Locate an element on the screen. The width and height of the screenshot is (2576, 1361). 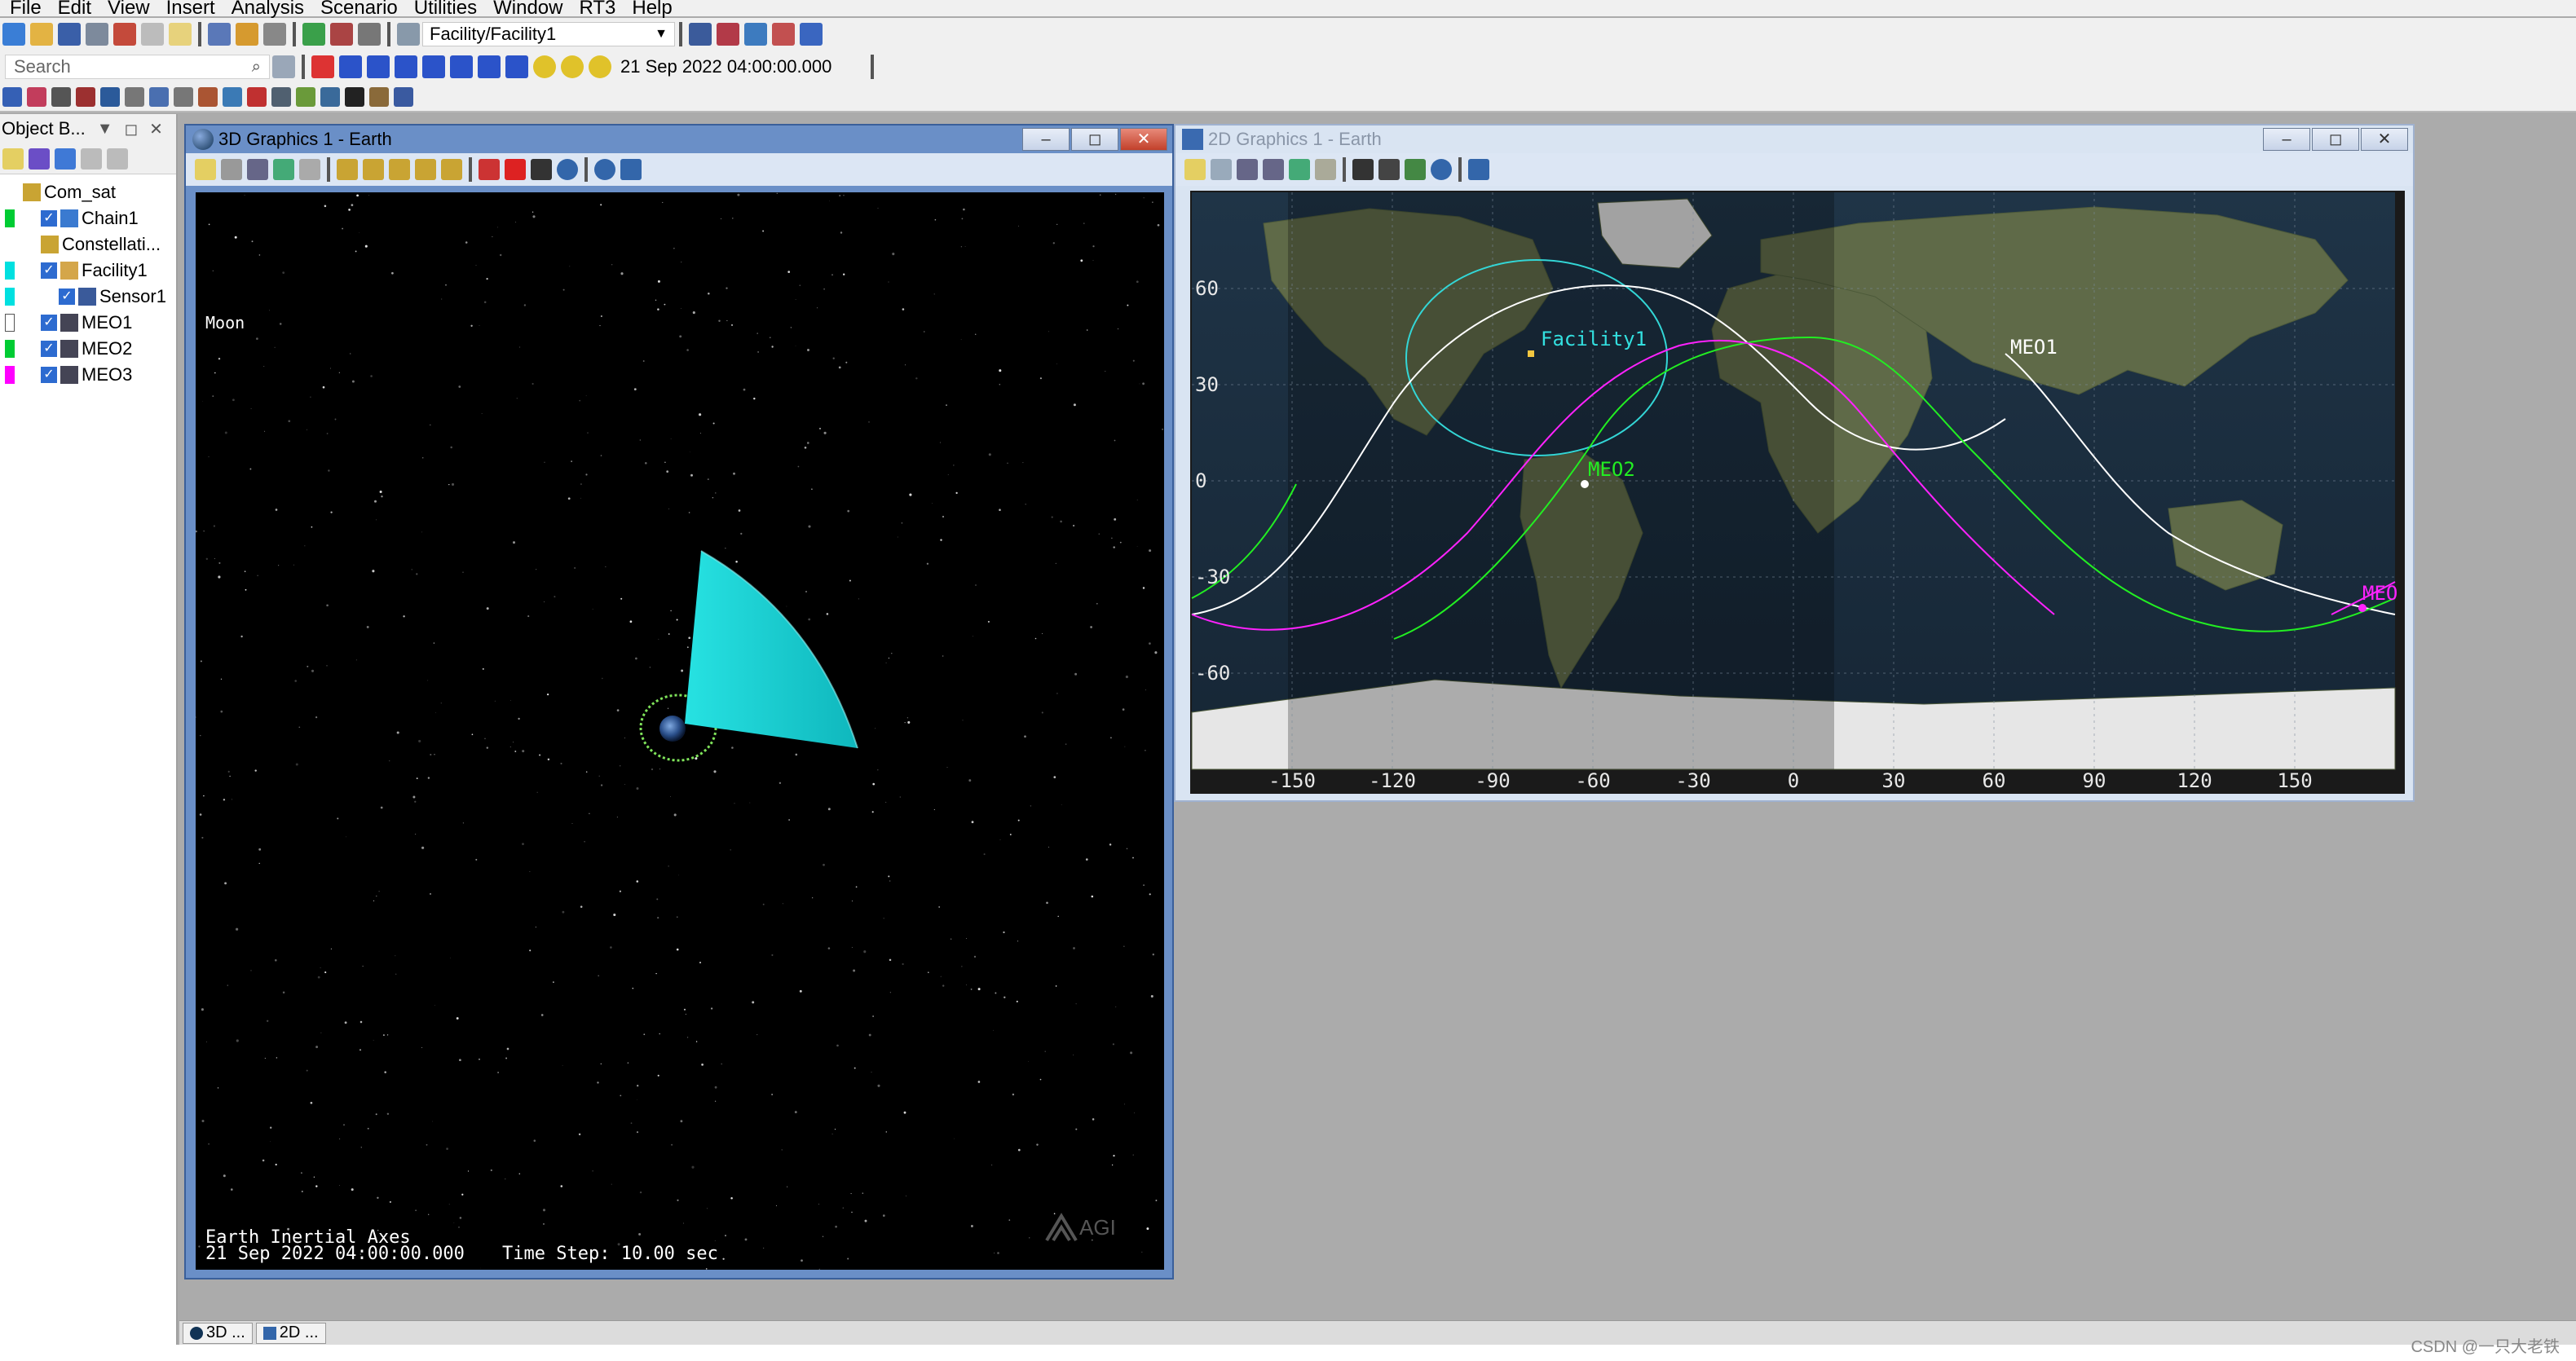
filter-icon is located at coordinates (39, 159).